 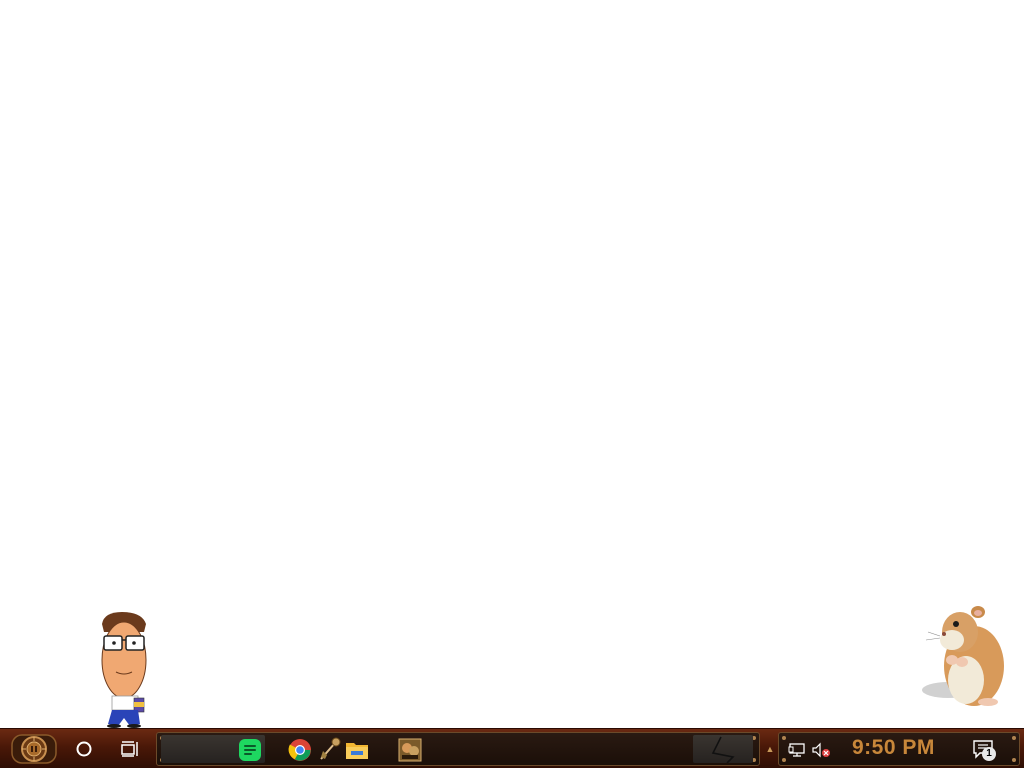 I want to click on network-tray-button, so click(x=797, y=750).